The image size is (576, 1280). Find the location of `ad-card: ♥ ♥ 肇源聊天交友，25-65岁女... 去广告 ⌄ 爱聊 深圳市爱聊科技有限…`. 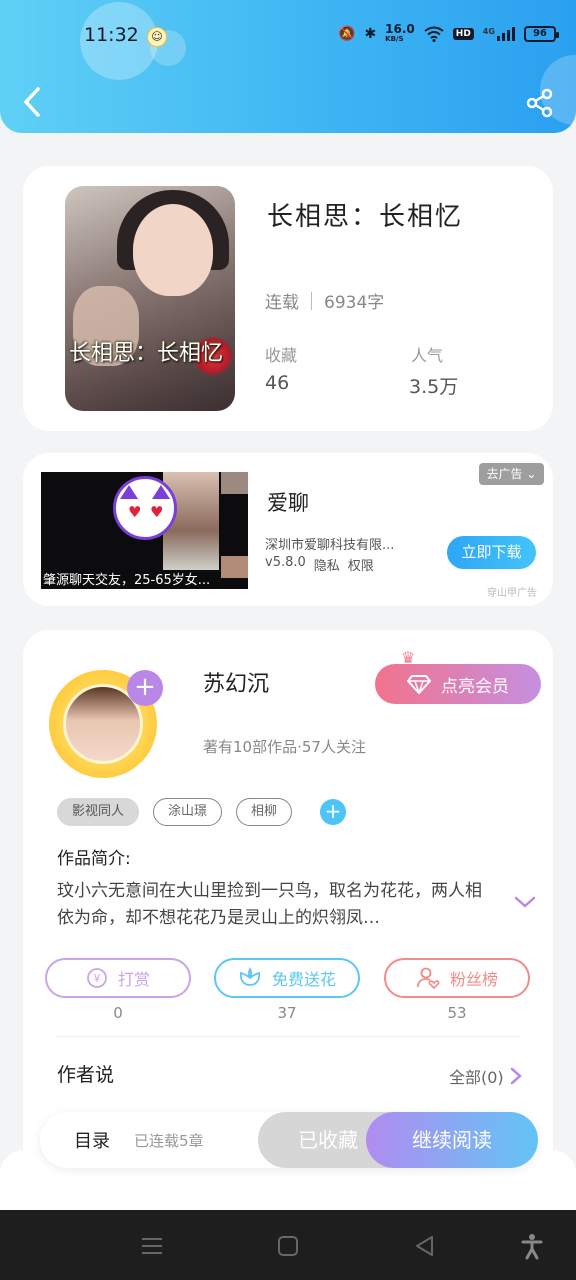

ad-card: ♥ ♥ 肇源聊天交友，25-65岁女... 去广告 ⌄ 爱聊 深圳市爱聊科技有限… is located at coordinates (288, 529).